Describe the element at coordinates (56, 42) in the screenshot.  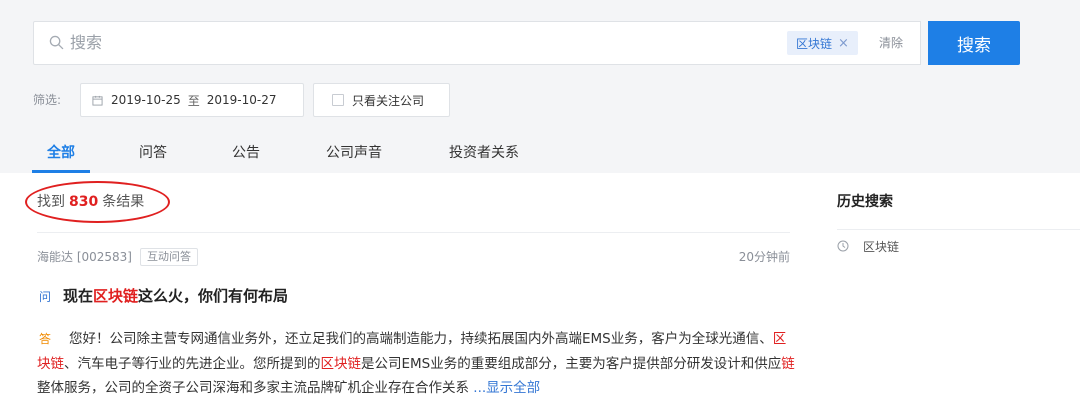
I see `search-icon` at that location.